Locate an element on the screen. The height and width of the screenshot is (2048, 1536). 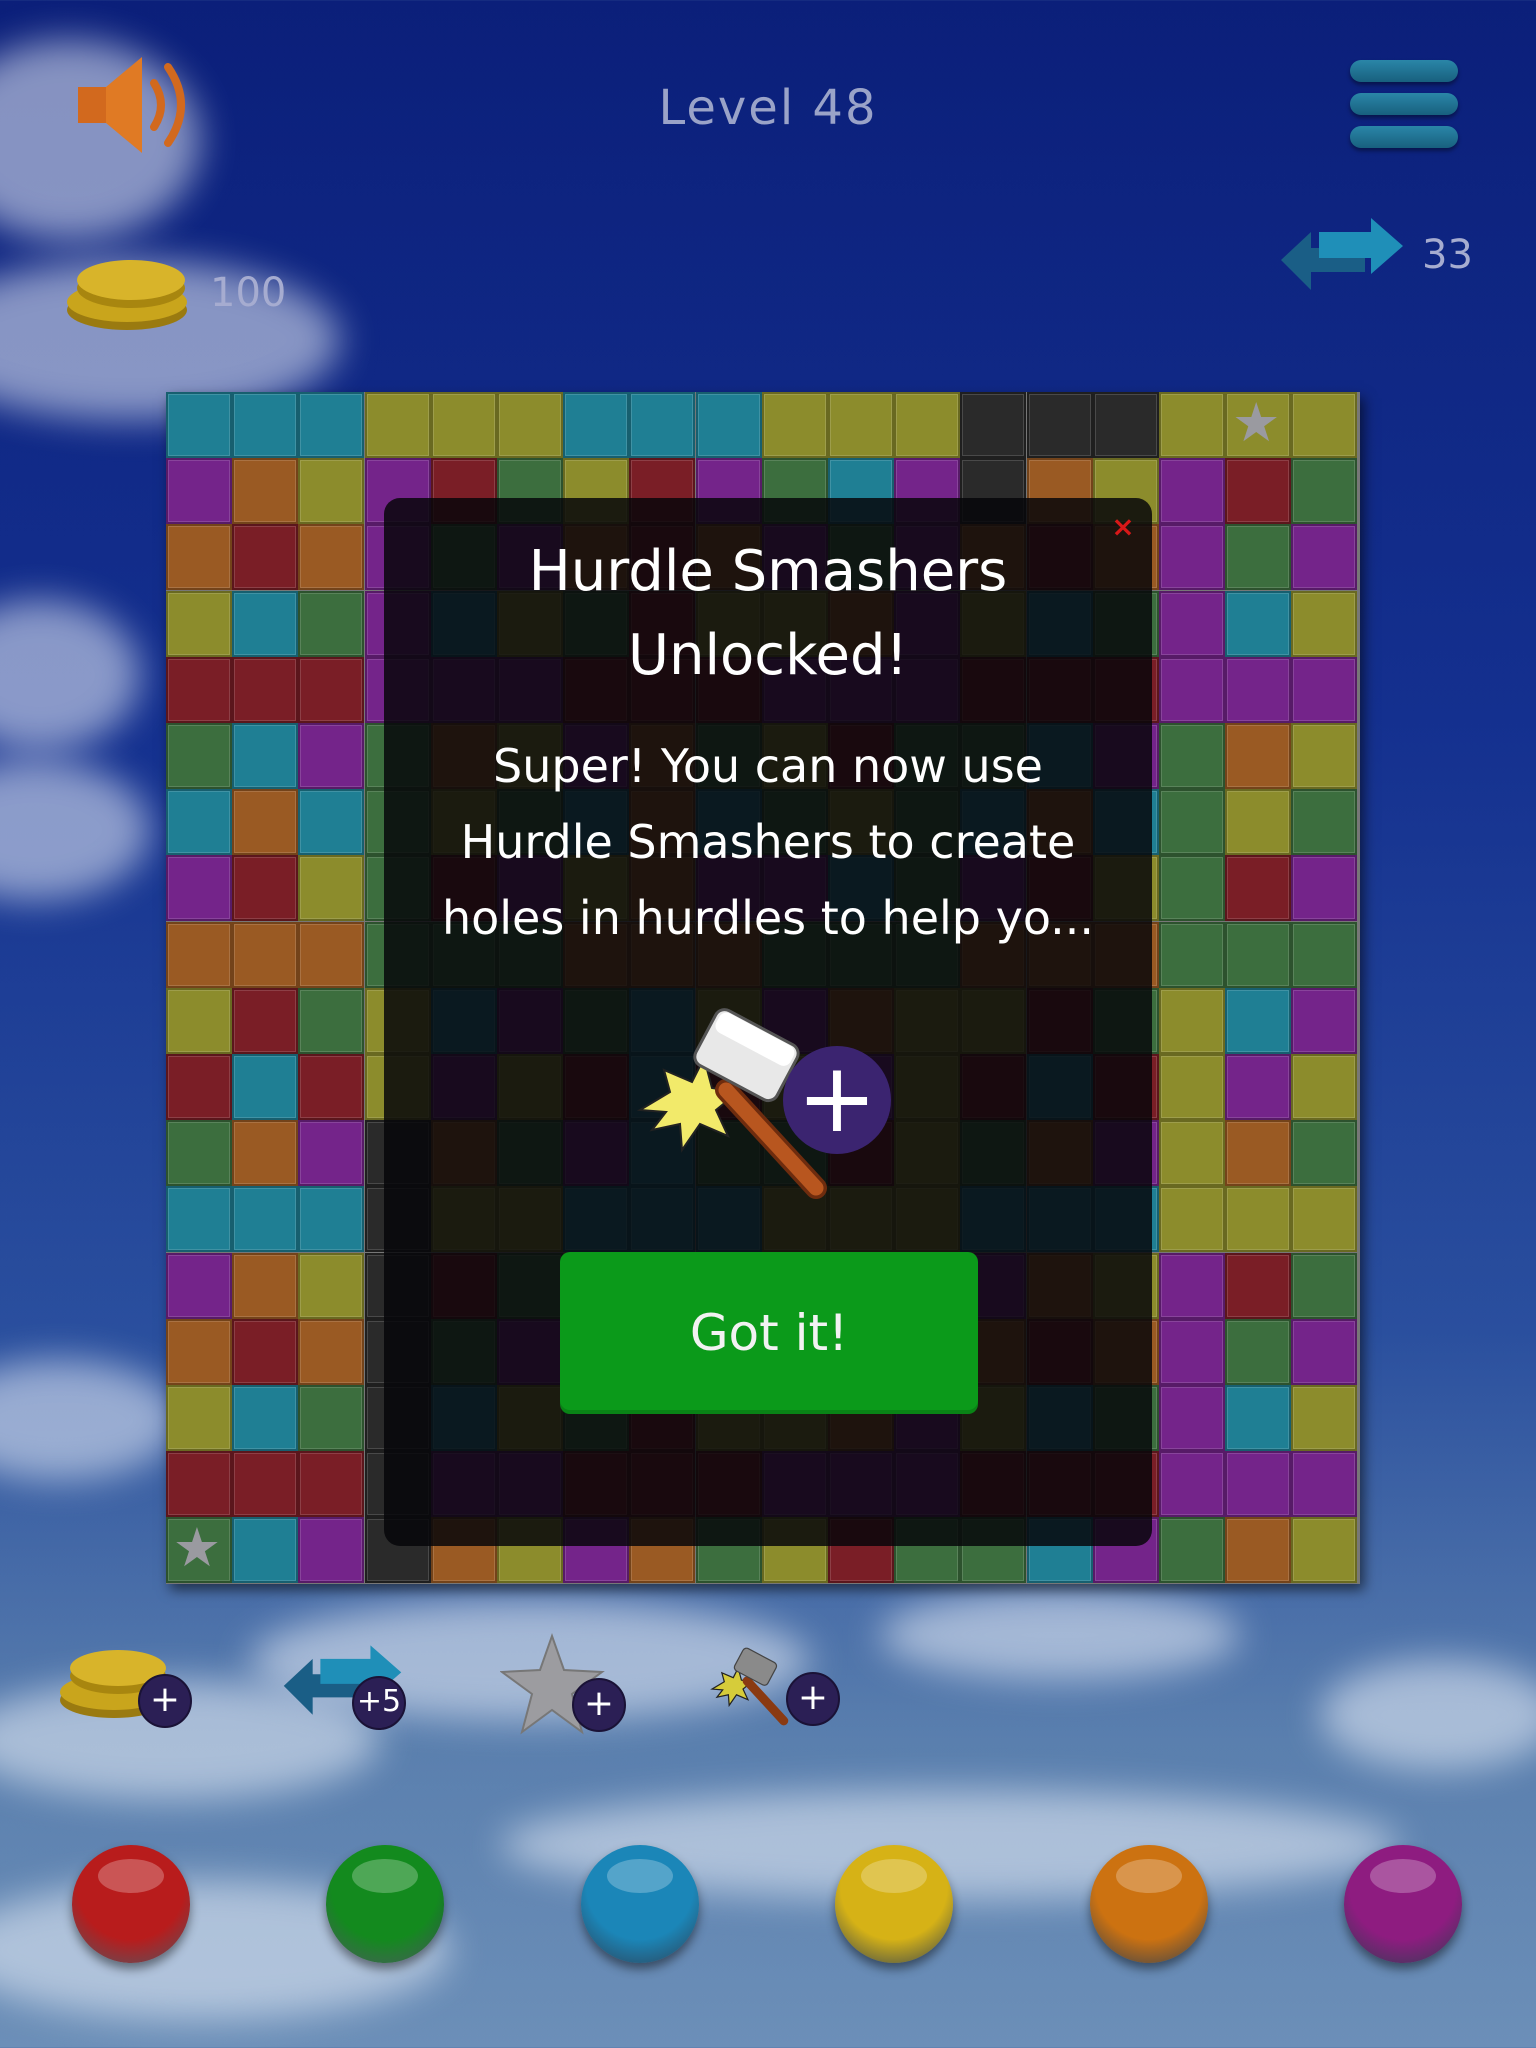
dialog-message-line: Hurdle Smashers to create is located at coordinates (768, 842).